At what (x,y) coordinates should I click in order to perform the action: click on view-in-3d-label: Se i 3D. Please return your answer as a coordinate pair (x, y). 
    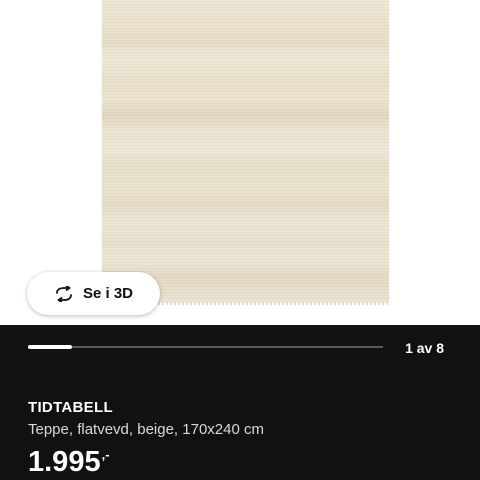
    Looking at the image, I should click on (108, 293).